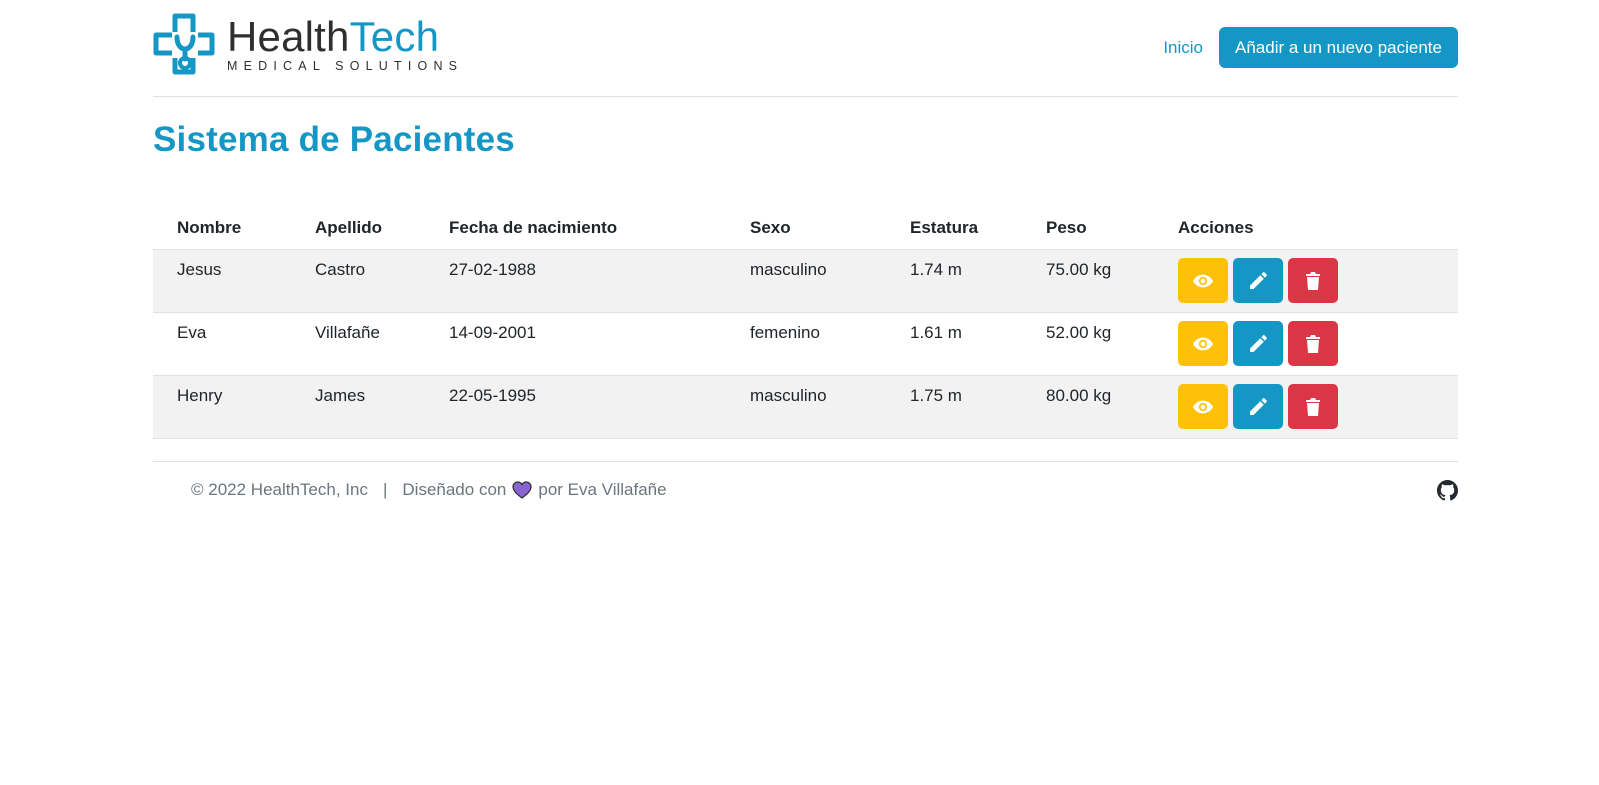 Image resolution: width=1599 pixels, height=785 pixels. I want to click on cell-peso: 80.00 kg, so click(1088, 407).